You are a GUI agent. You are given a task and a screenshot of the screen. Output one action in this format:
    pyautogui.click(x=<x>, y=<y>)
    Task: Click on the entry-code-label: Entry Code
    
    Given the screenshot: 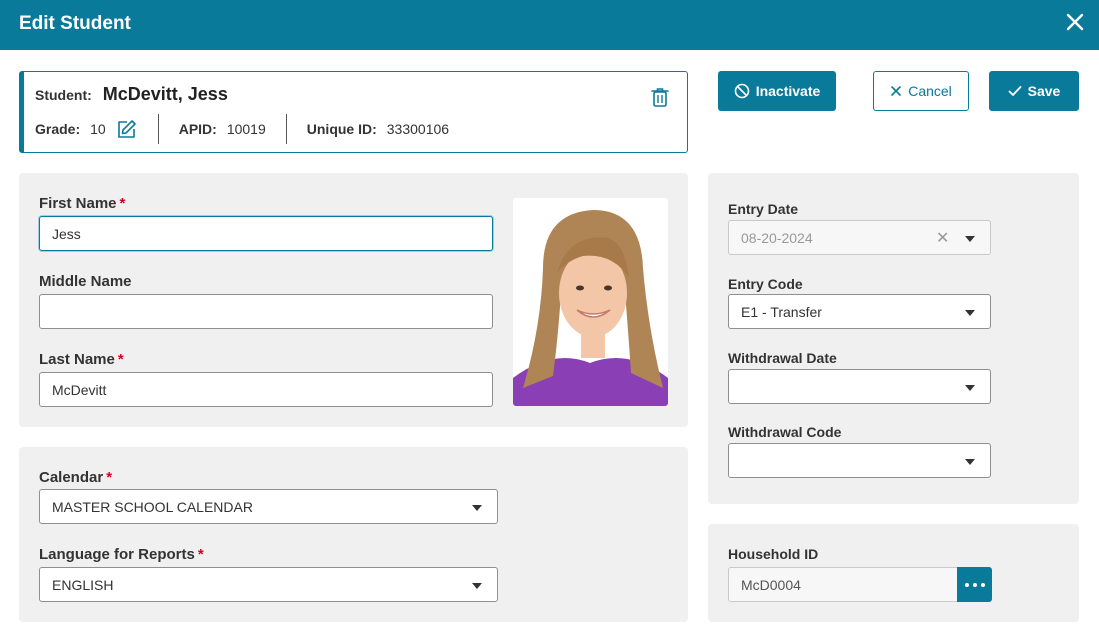 What is the action you would take?
    pyautogui.click(x=765, y=284)
    